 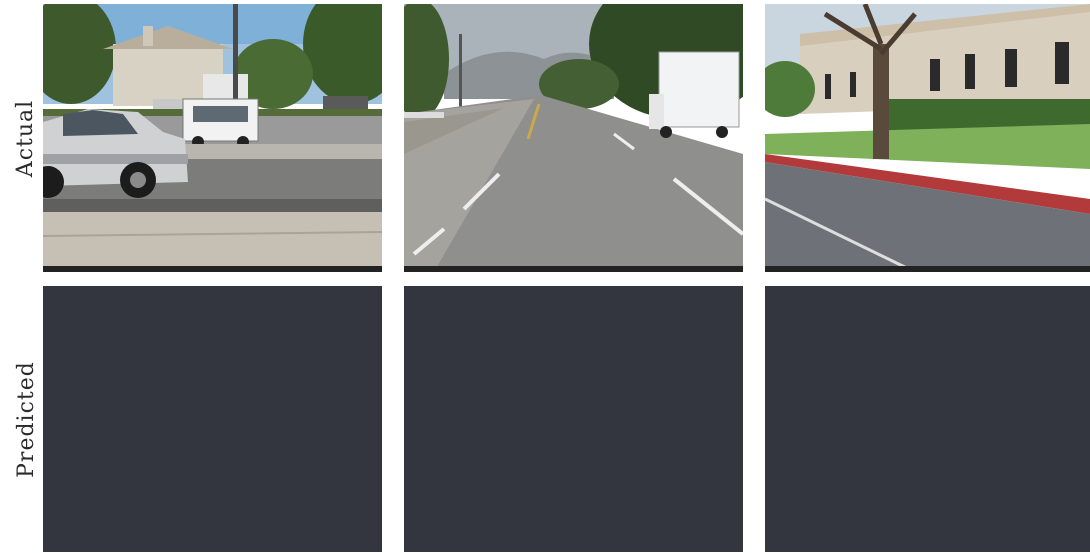 I want to click on actual-image-3-scene, so click(x=927, y=138).